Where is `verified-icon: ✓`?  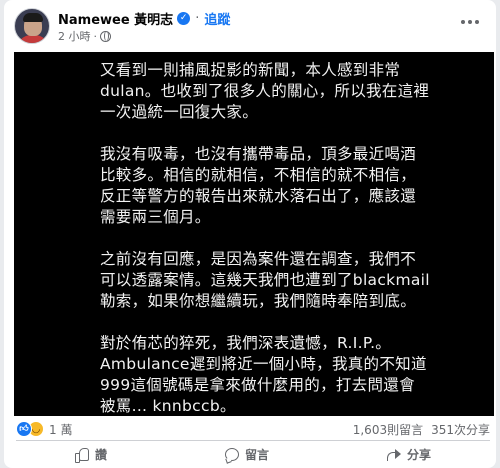
verified-icon: ✓ is located at coordinates (184, 18).